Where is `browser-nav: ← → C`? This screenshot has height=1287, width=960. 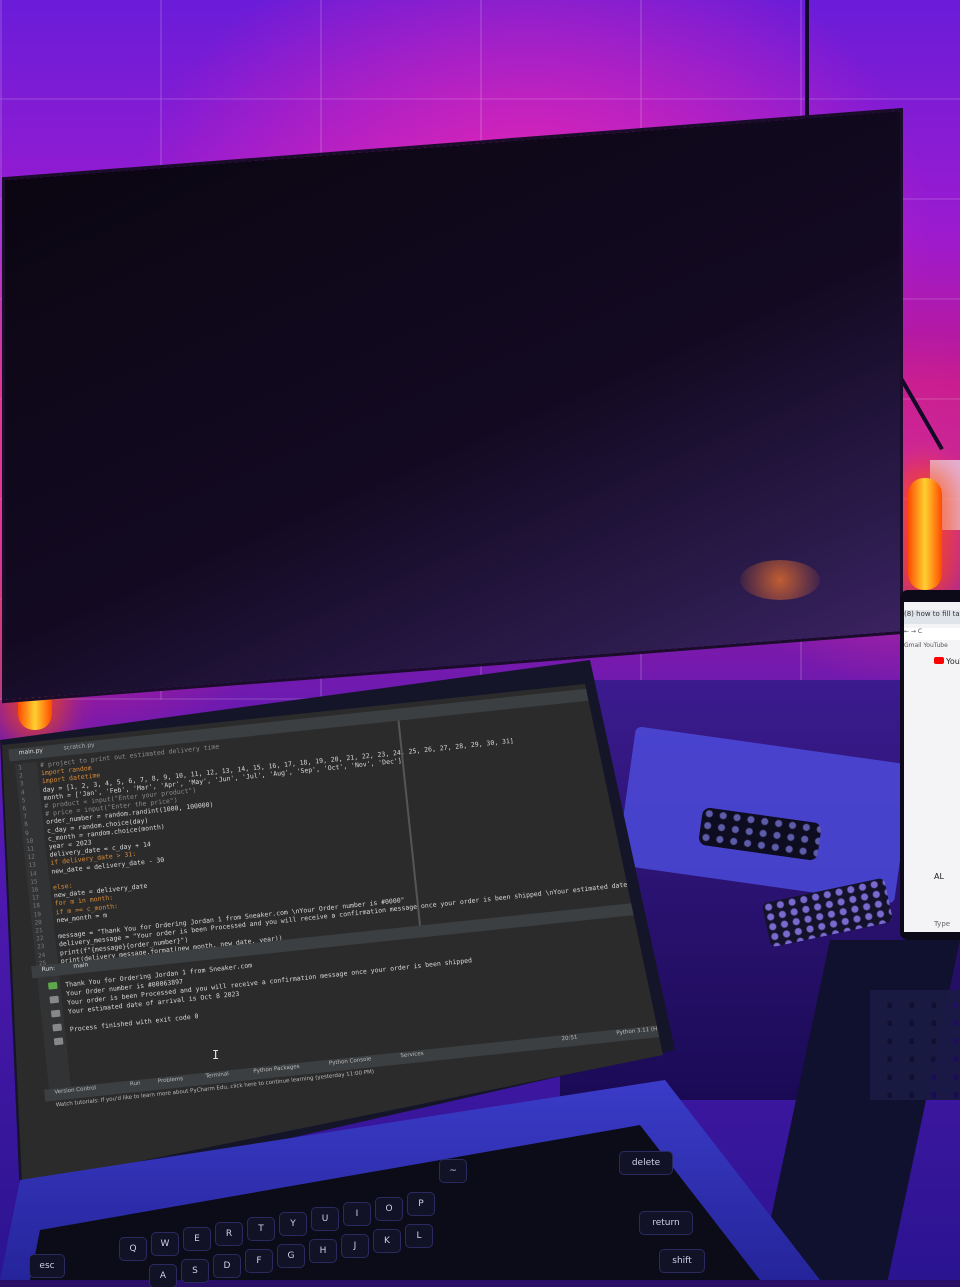 browser-nav: ← → C is located at coordinates (932, 634).